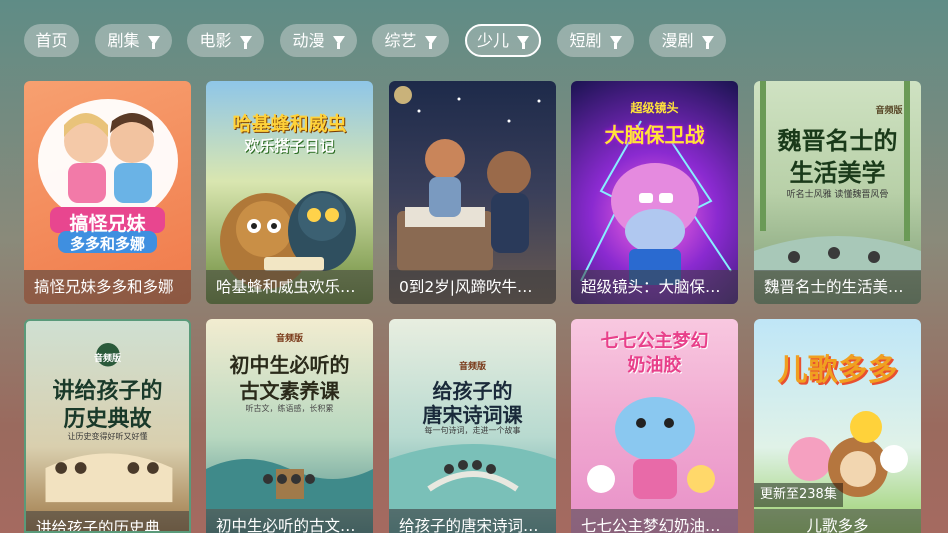  What do you see at coordinates (837, 195) in the screenshot?
I see `poster-note: 听名士风雅 读懂魏晋风骨` at bounding box center [837, 195].